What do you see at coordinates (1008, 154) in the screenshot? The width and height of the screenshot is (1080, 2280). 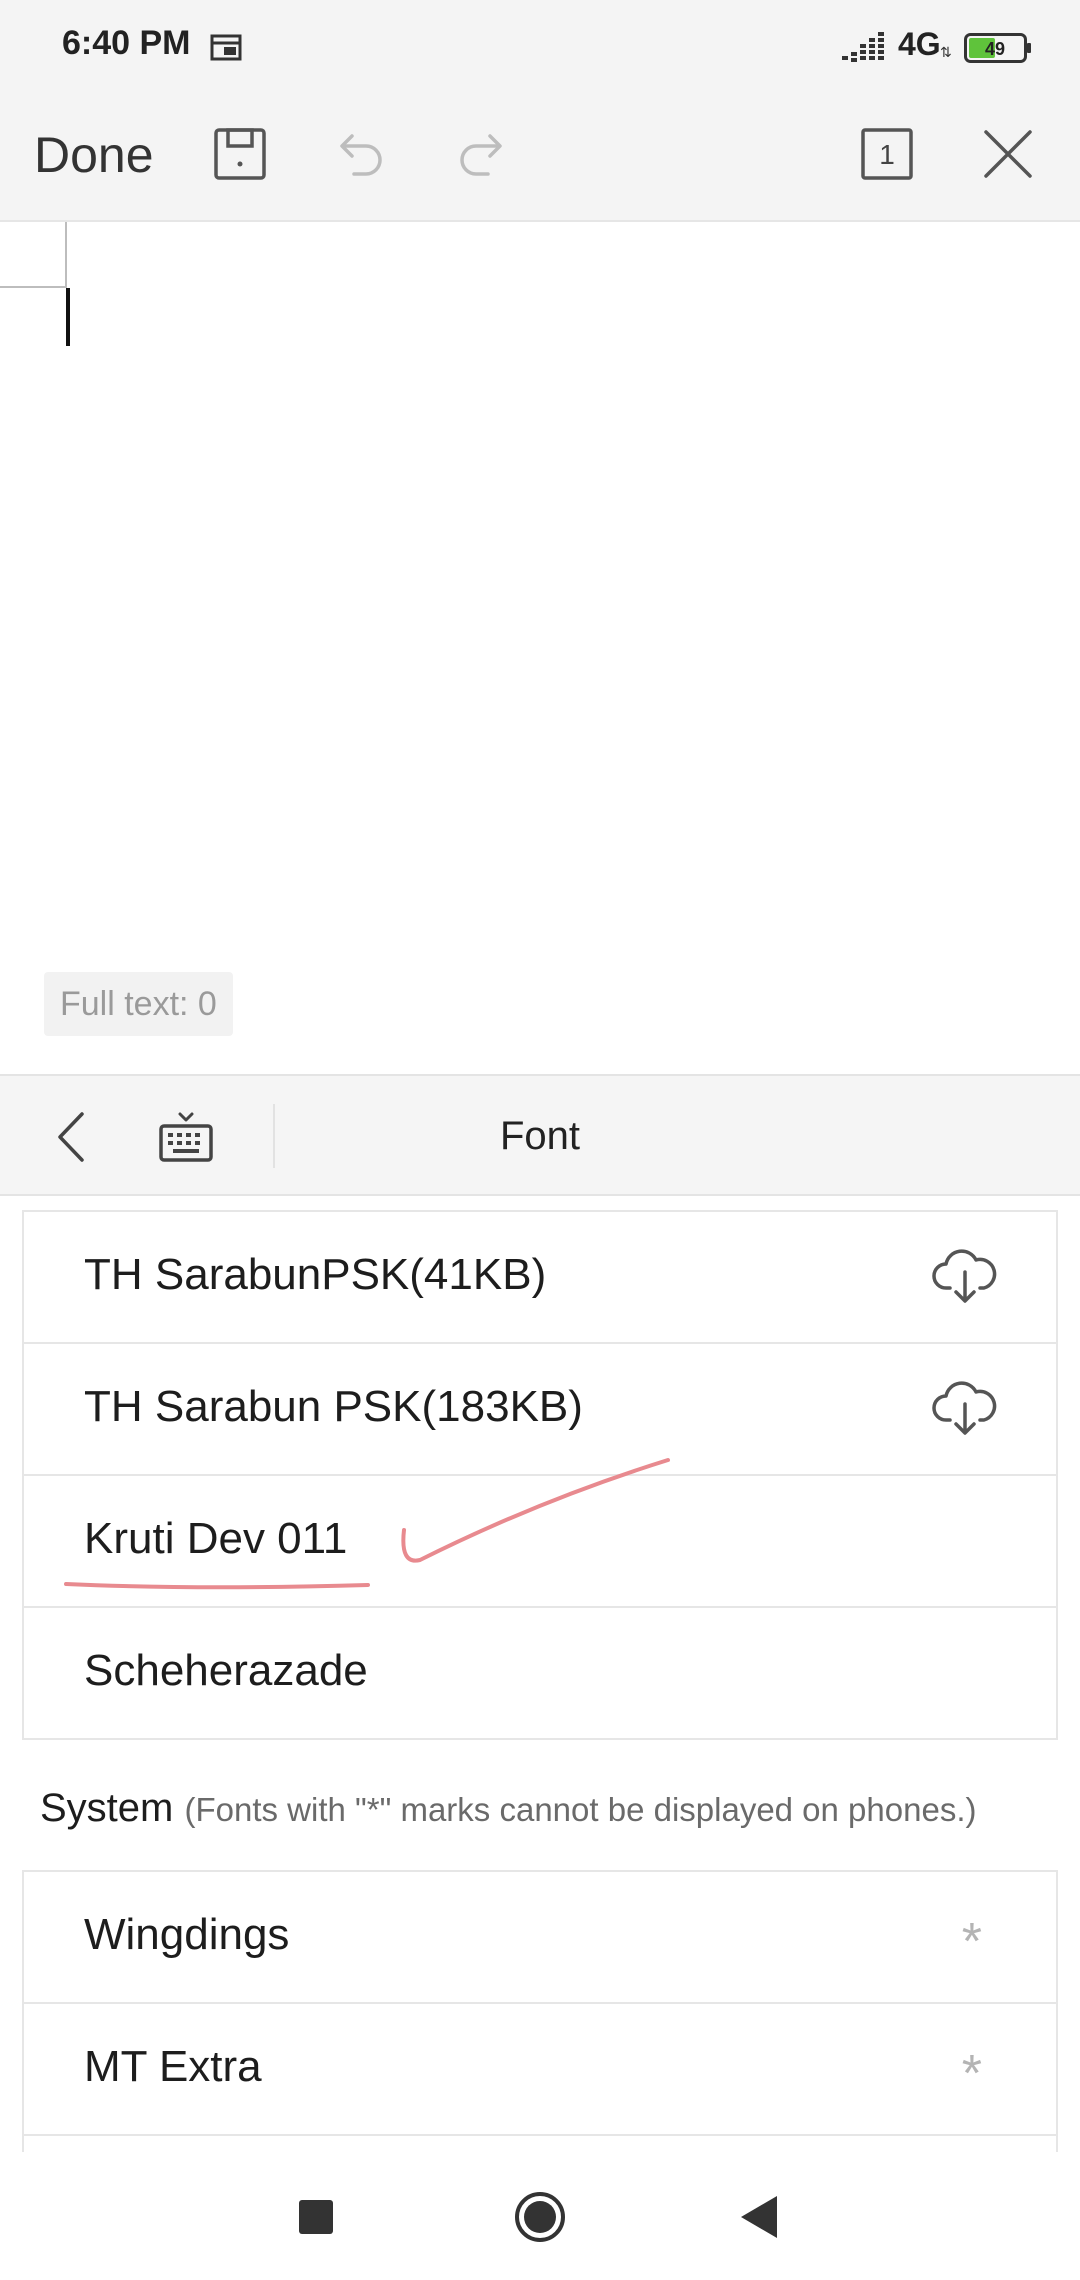 I see `close-icon` at bounding box center [1008, 154].